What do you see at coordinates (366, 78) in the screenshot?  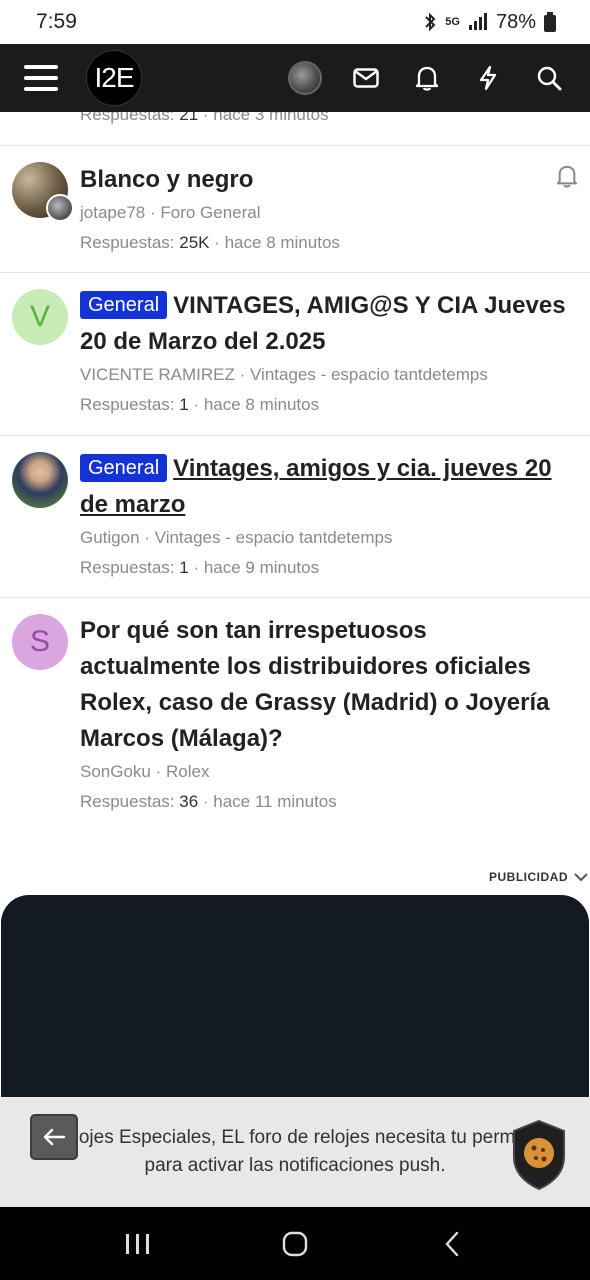 I see `envelope-icon` at bounding box center [366, 78].